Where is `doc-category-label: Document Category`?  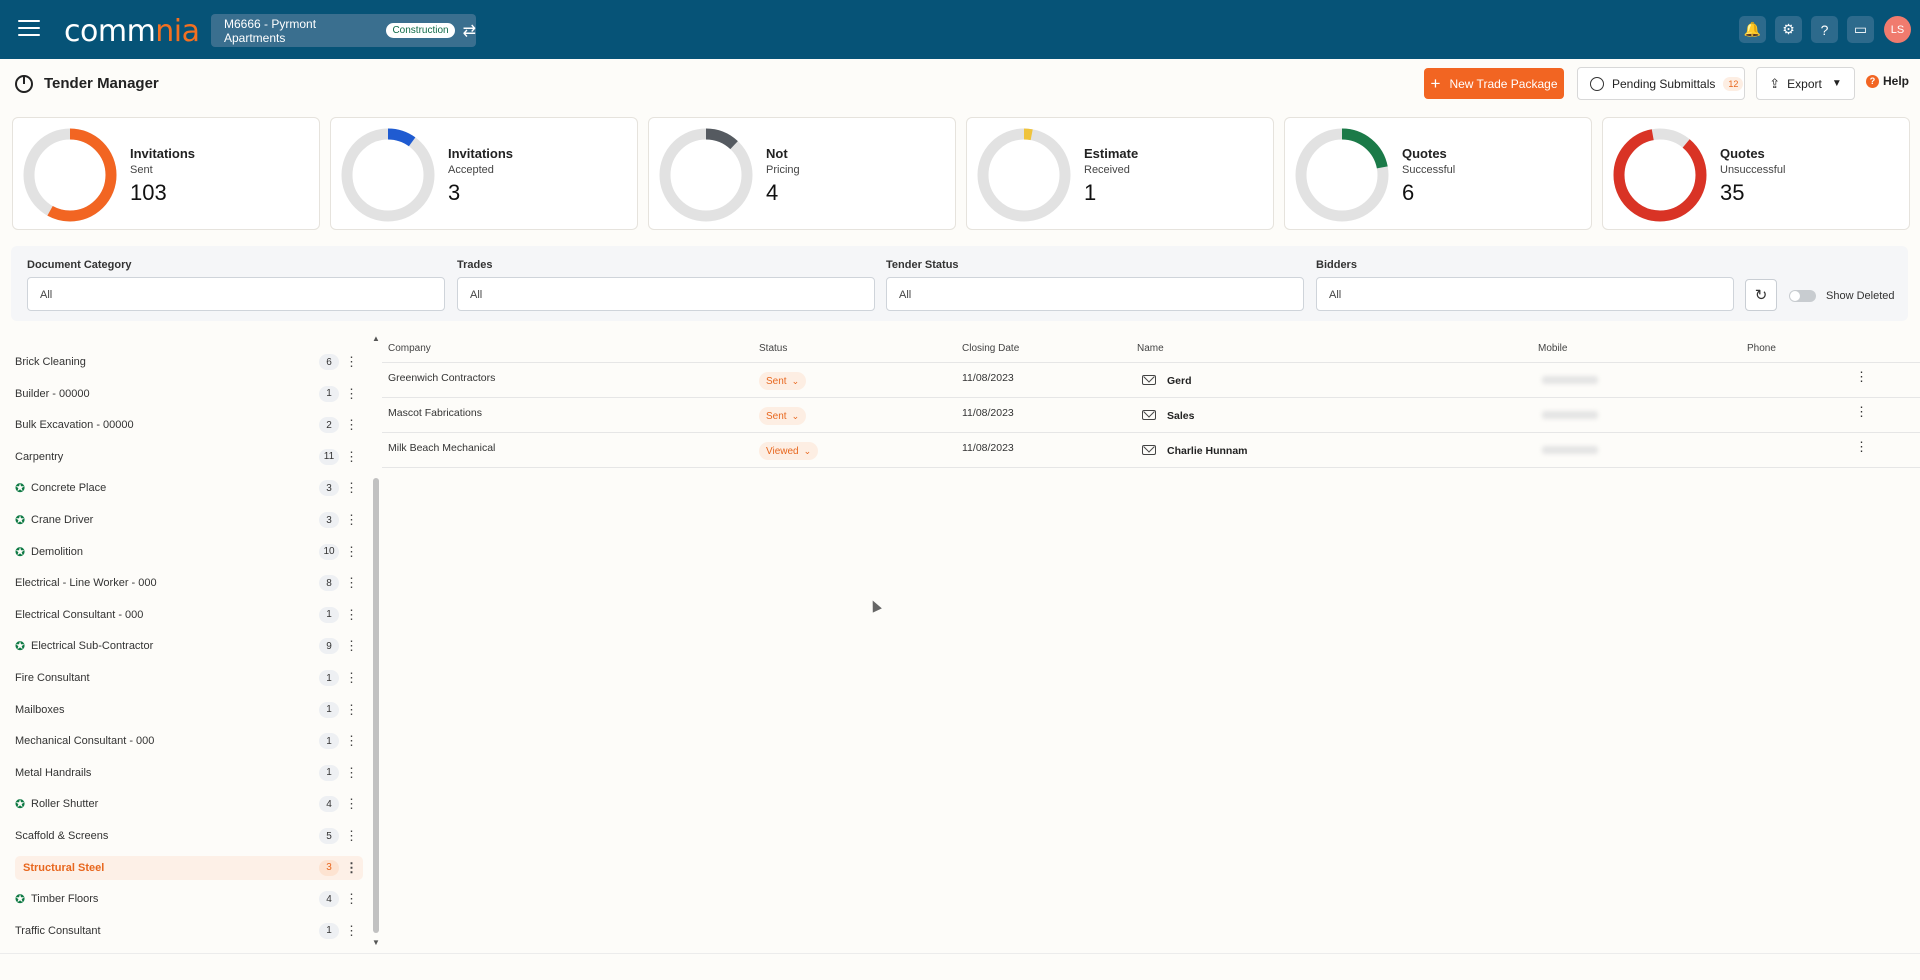 doc-category-label: Document Category is located at coordinates (79, 265).